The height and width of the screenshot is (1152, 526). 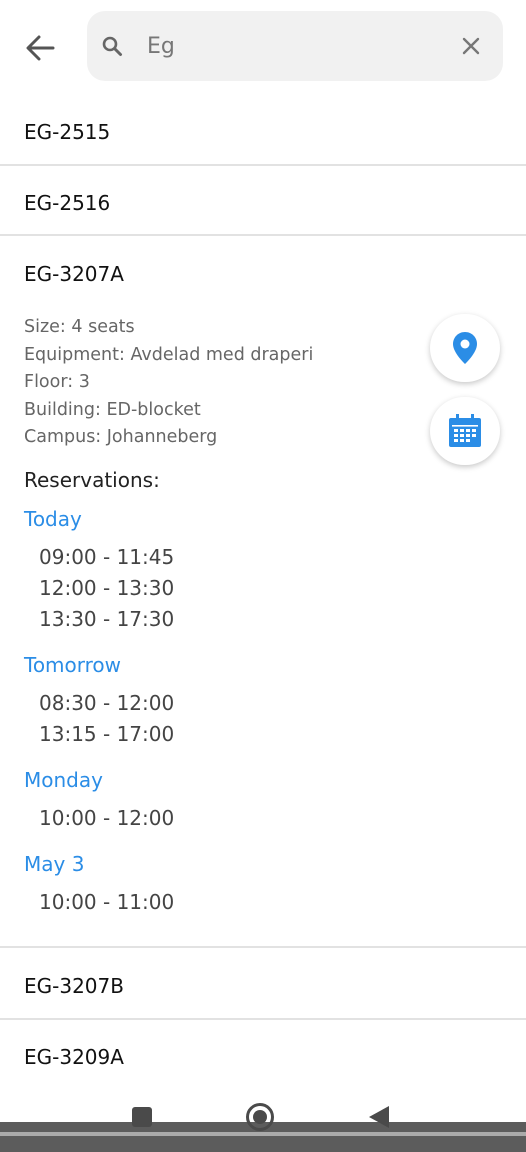 I want to click on system-back-button, so click(x=379, y=1117).